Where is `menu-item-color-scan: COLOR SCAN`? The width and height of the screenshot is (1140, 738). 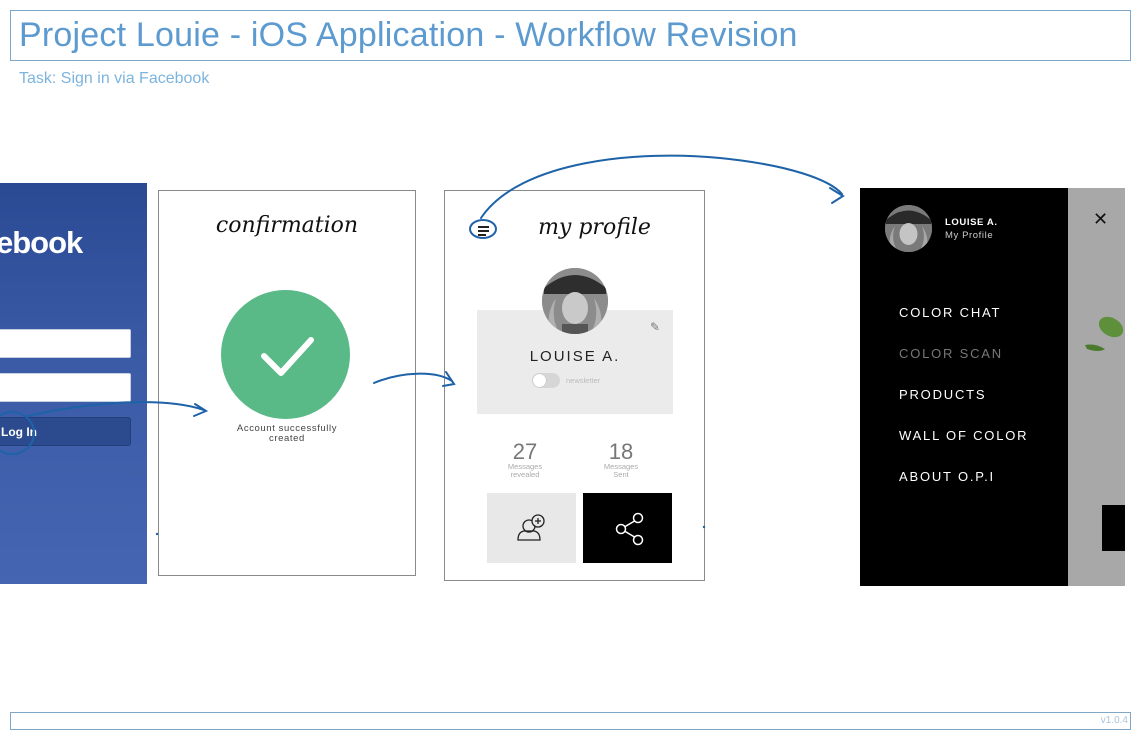 menu-item-color-scan: COLOR SCAN is located at coordinates (951, 353).